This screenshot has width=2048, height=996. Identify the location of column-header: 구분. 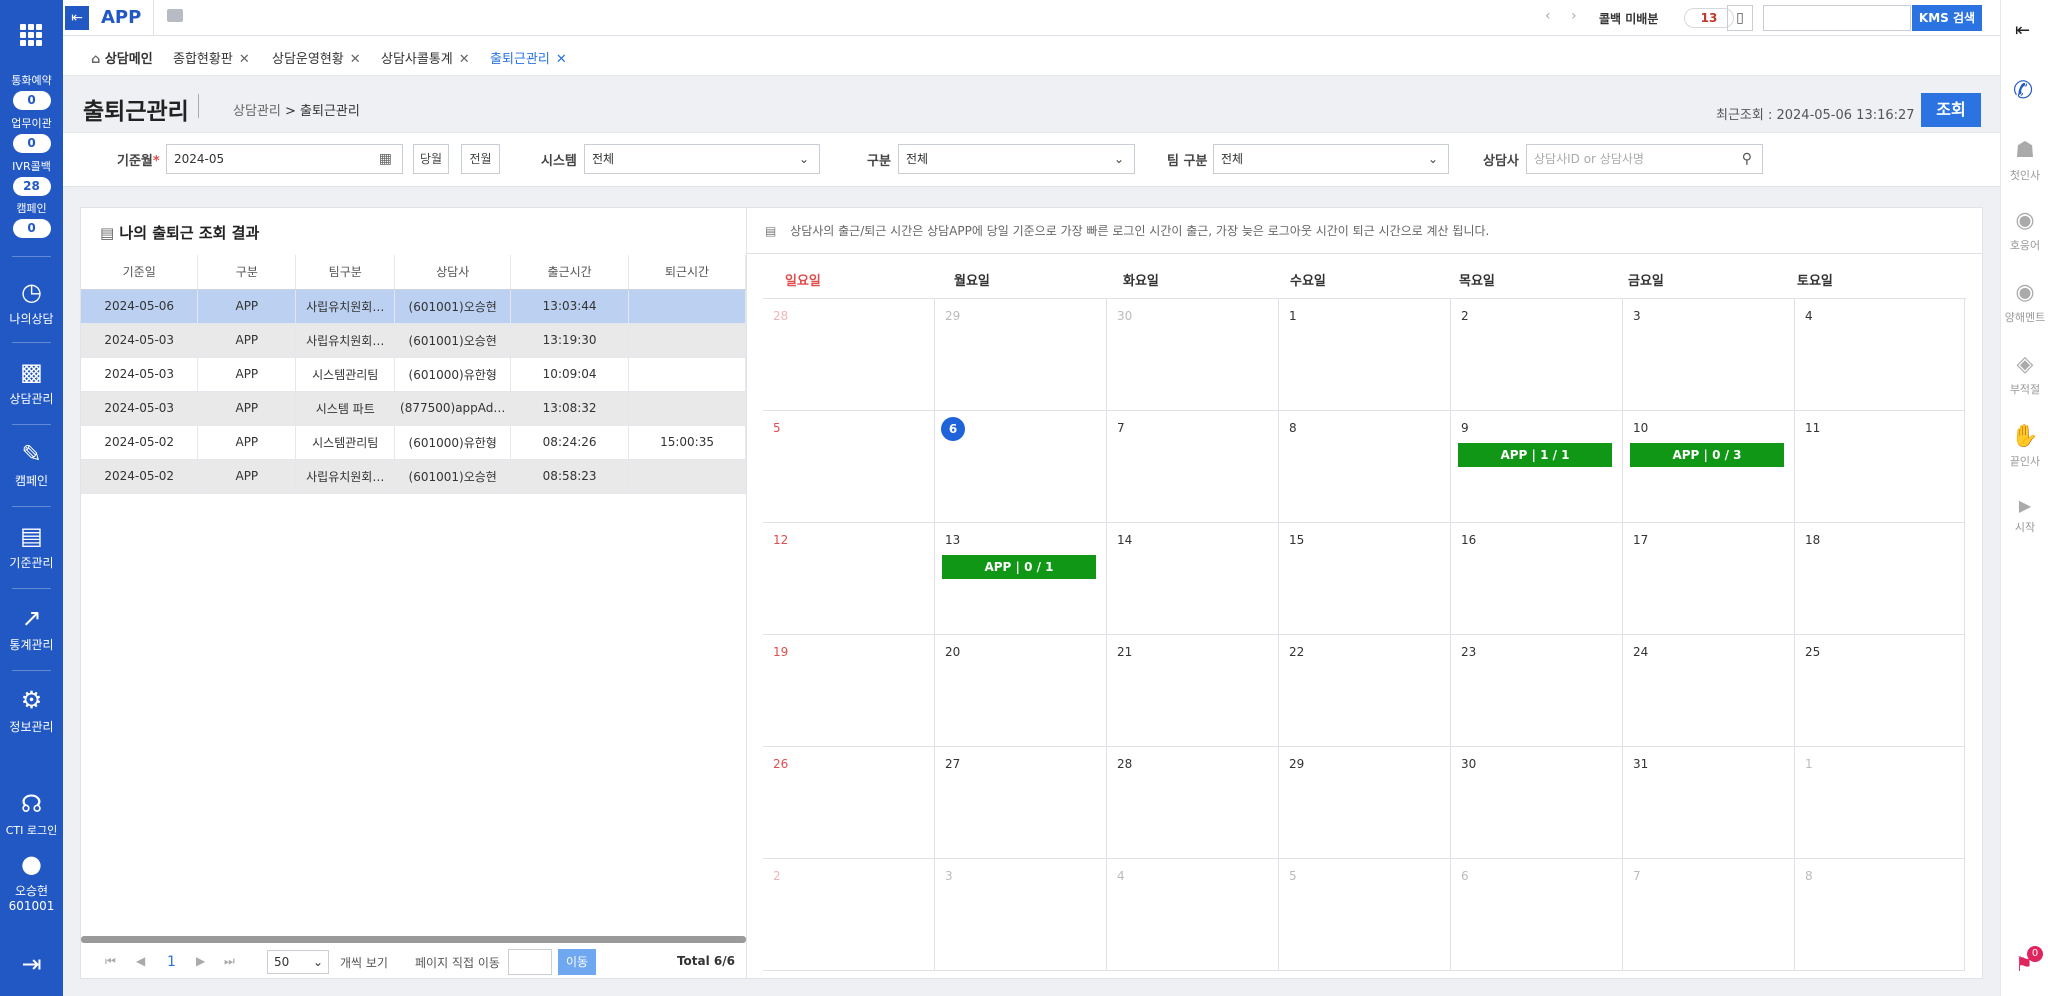
(247, 272).